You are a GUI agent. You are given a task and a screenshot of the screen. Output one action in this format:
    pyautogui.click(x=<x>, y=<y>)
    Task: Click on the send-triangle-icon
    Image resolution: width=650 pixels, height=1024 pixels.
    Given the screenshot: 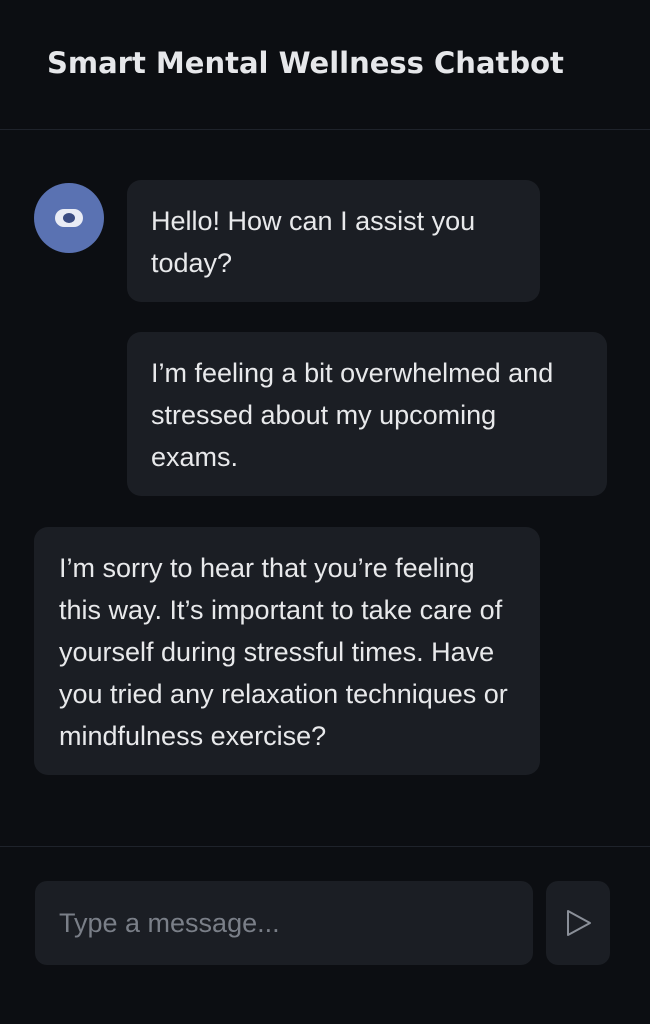 What is the action you would take?
    pyautogui.click(x=579, y=923)
    